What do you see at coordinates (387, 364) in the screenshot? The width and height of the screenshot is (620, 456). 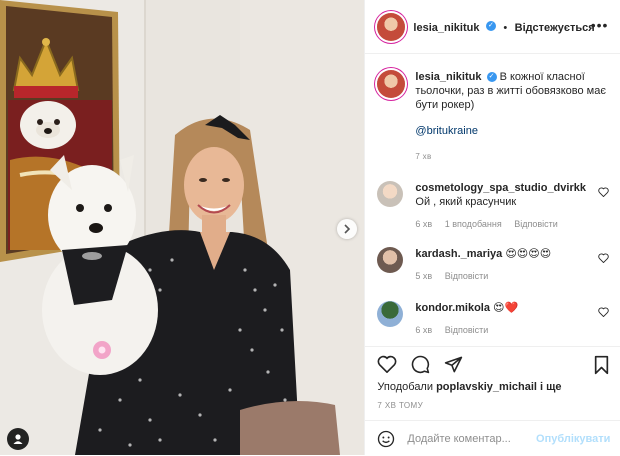 I see `like-heart-icon` at bounding box center [387, 364].